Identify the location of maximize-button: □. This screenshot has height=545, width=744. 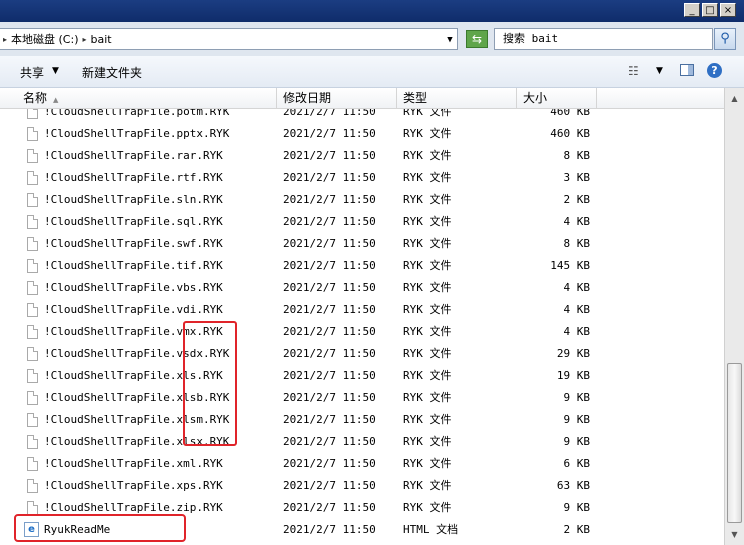
(710, 10).